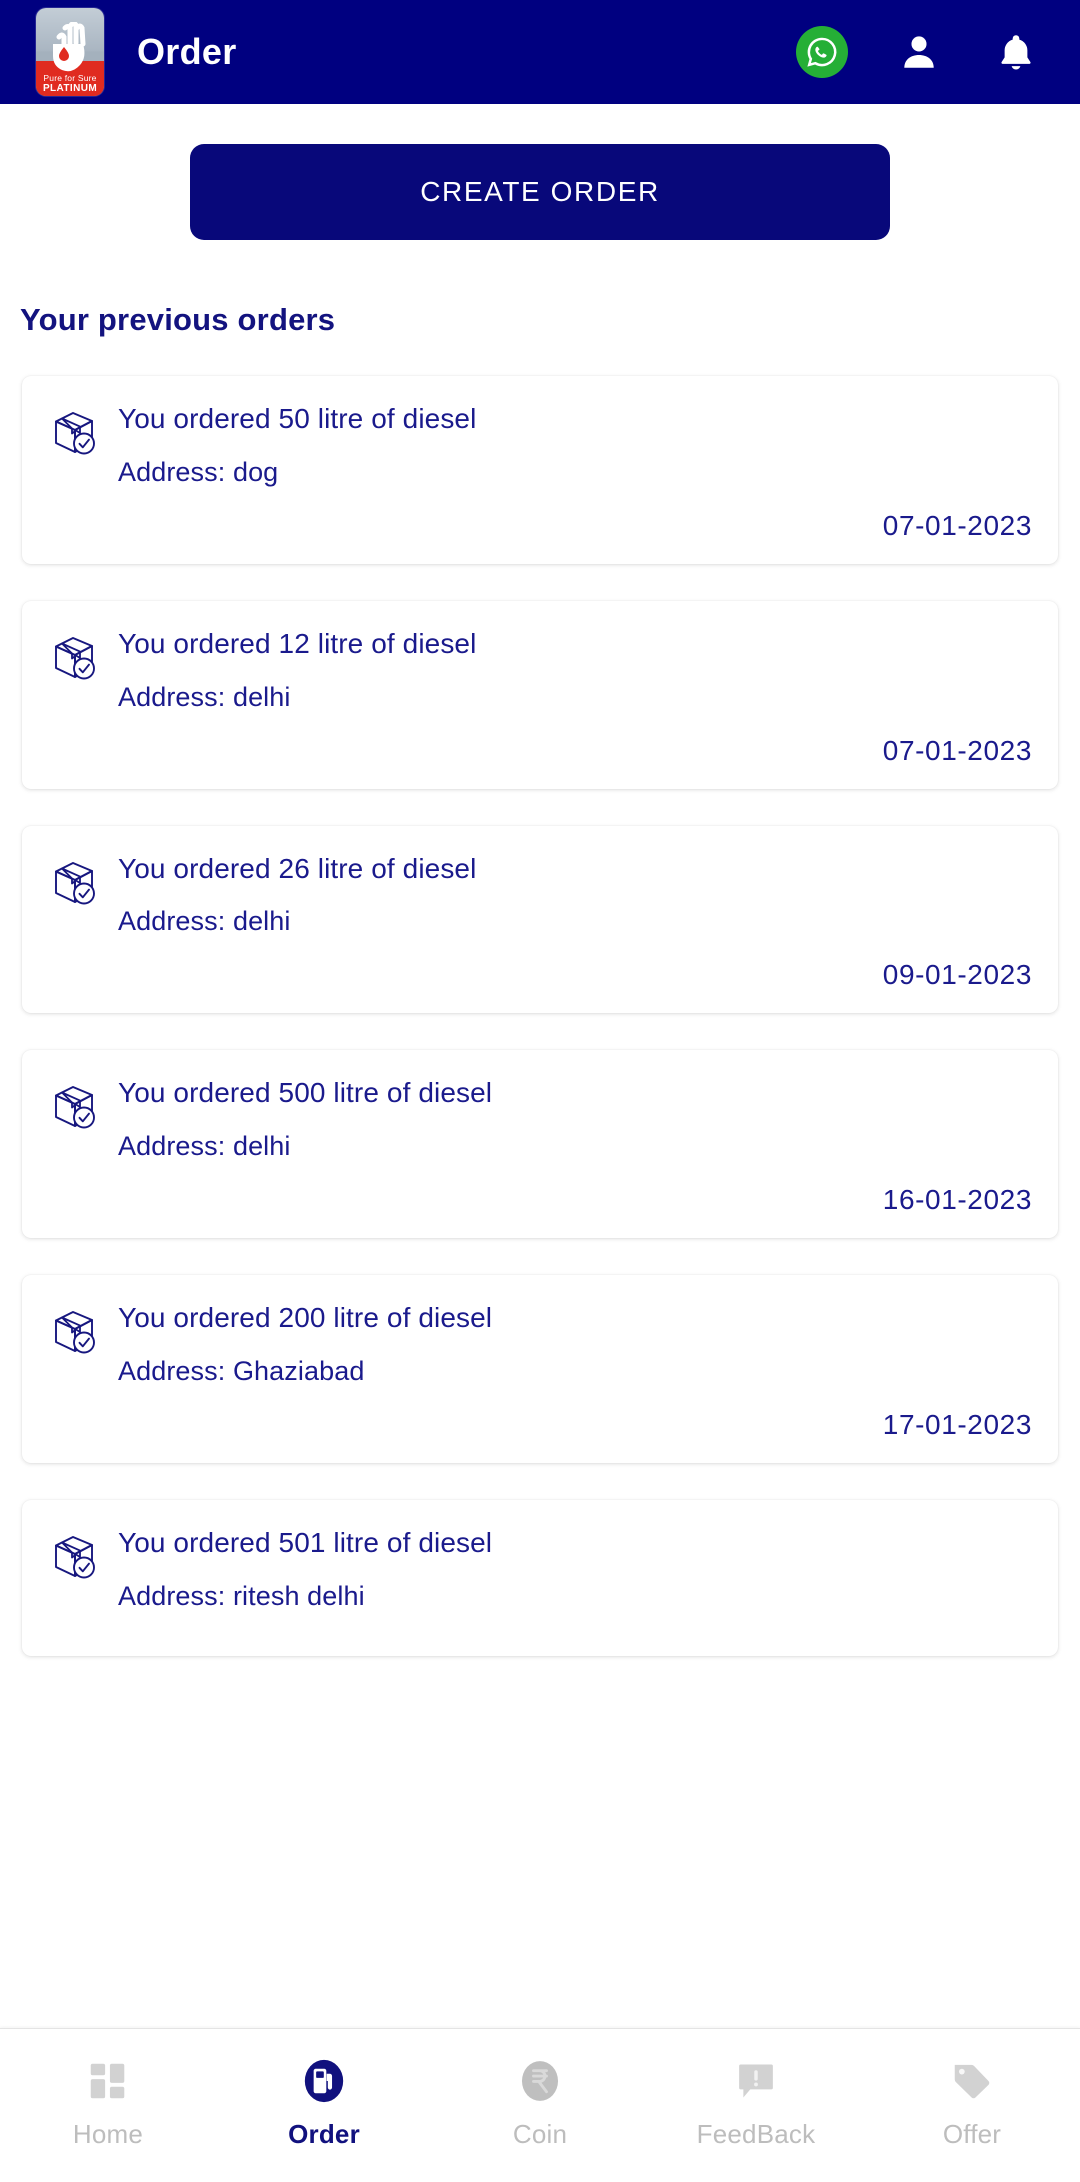 The image size is (1080, 2182). Describe the element at coordinates (540, 192) in the screenshot. I see `create-order-button: CREATE ORDER` at that location.